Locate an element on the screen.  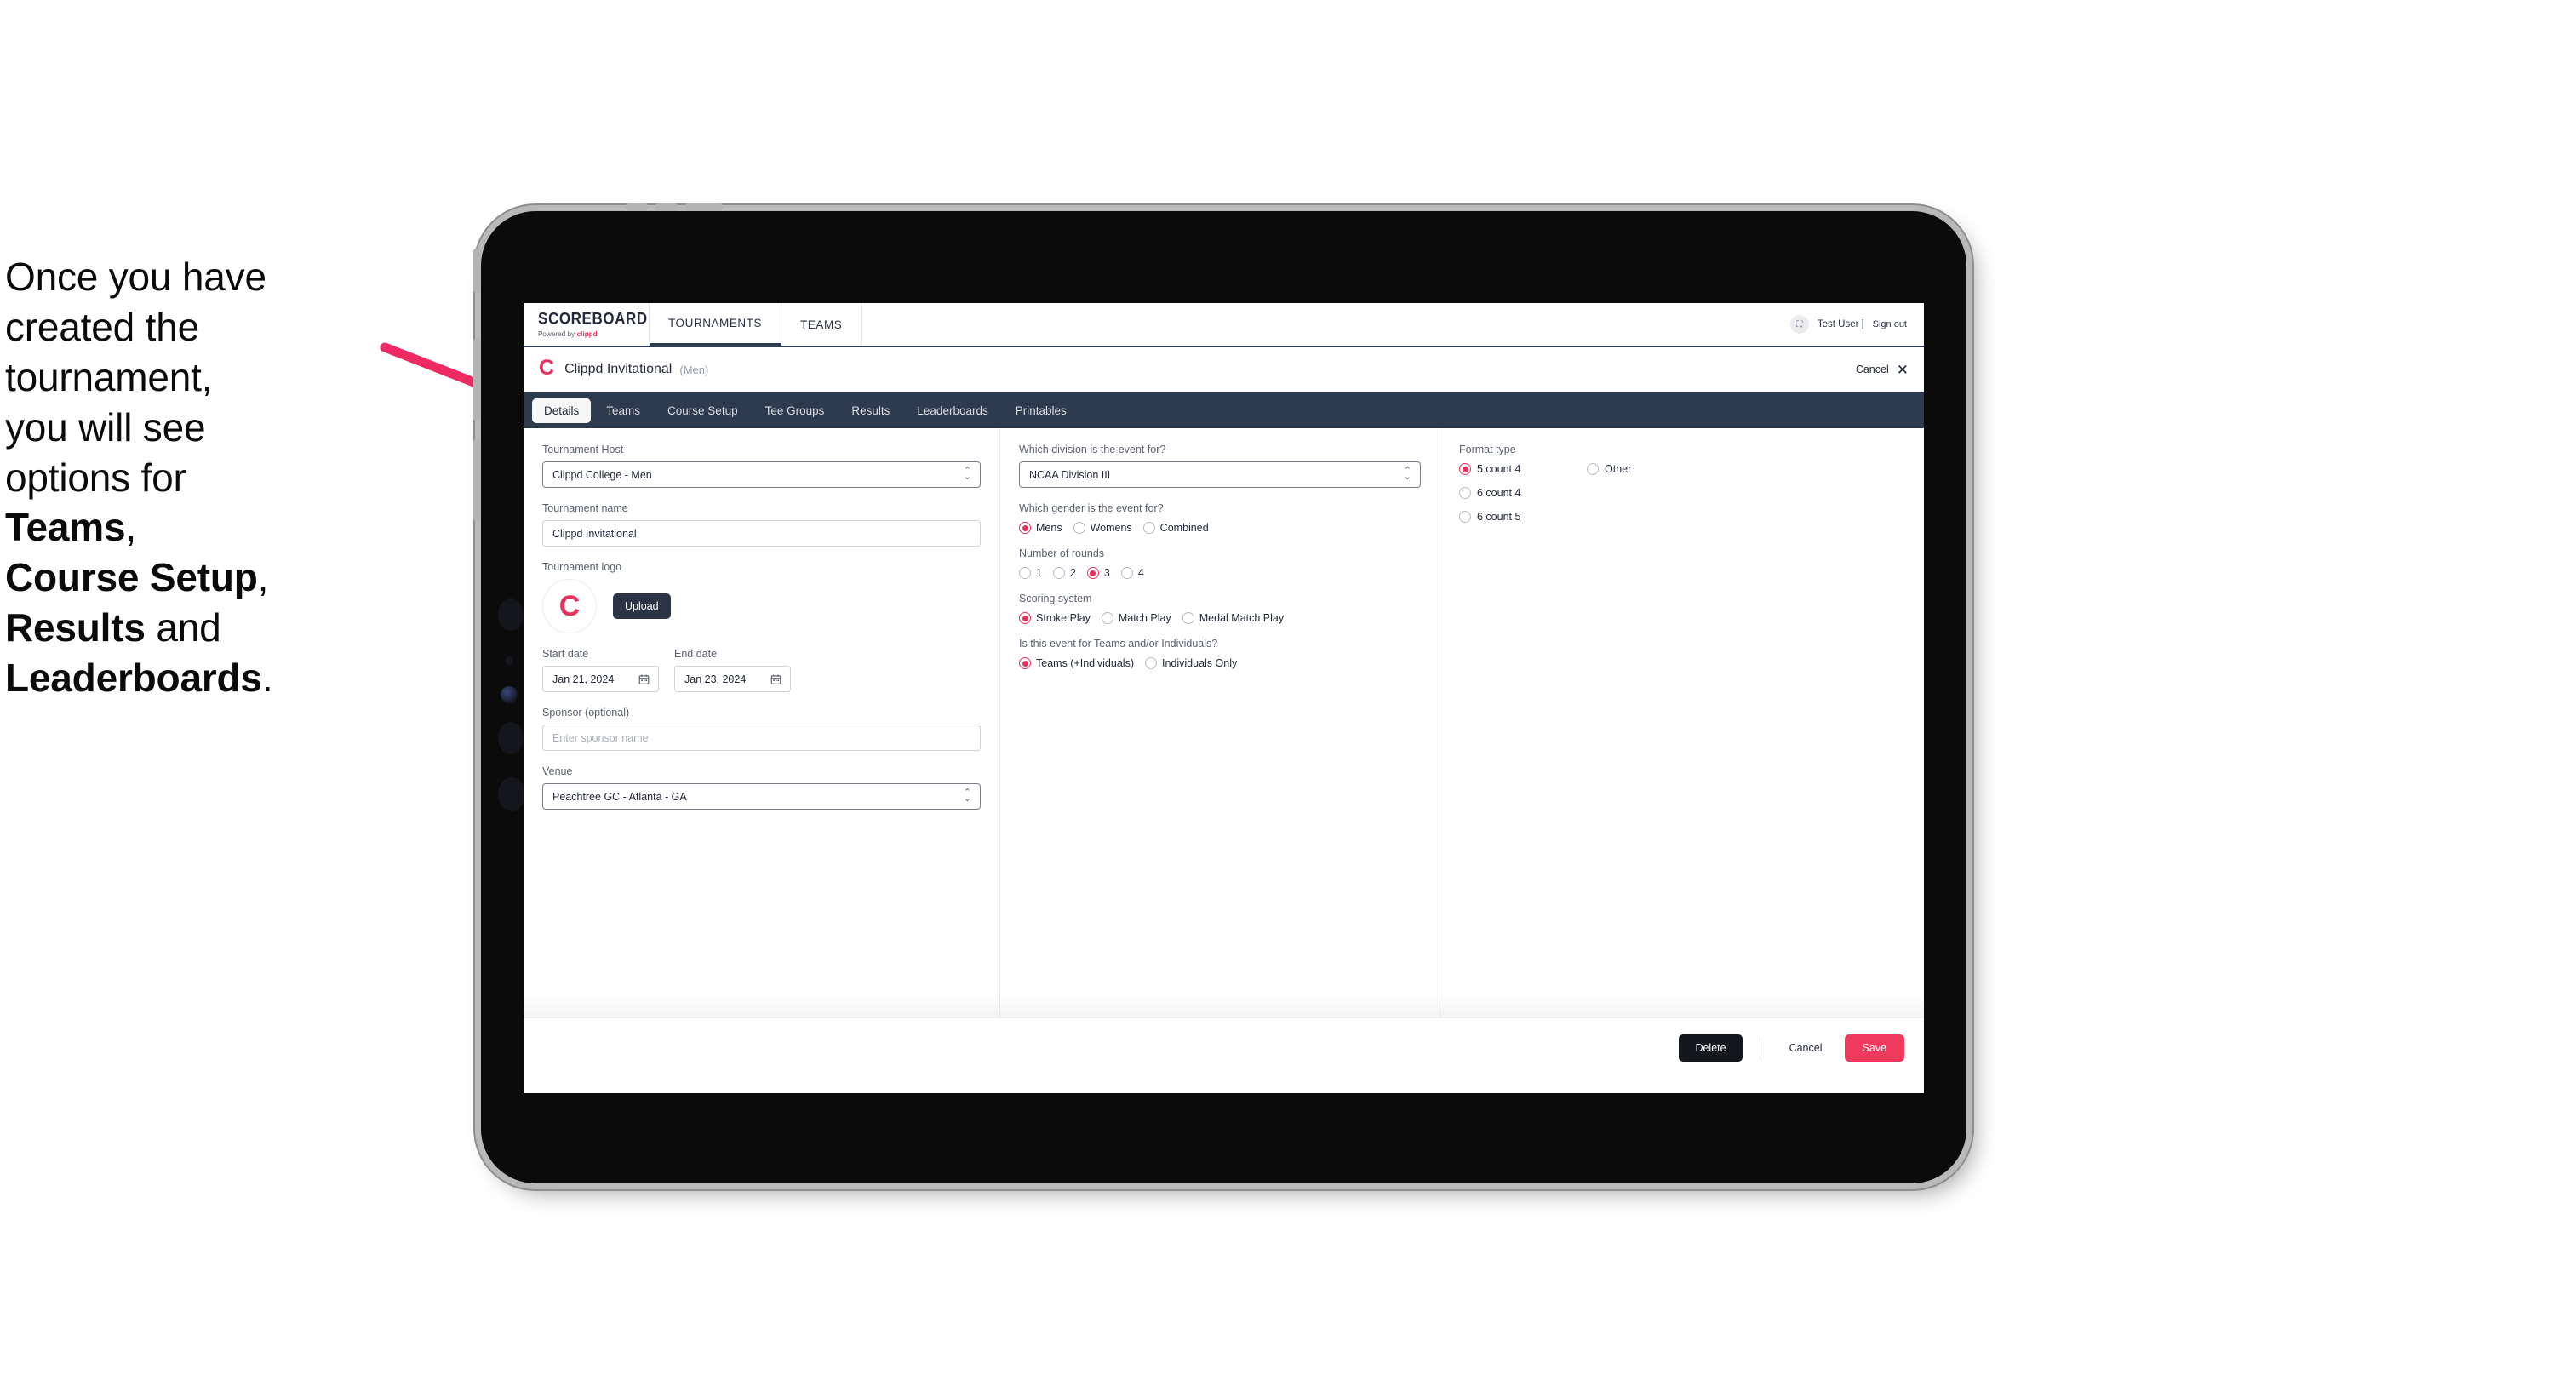
tournament-title-bar: C Clippd Invitational (Men) Cancel ✕ is located at coordinates (1224, 369).